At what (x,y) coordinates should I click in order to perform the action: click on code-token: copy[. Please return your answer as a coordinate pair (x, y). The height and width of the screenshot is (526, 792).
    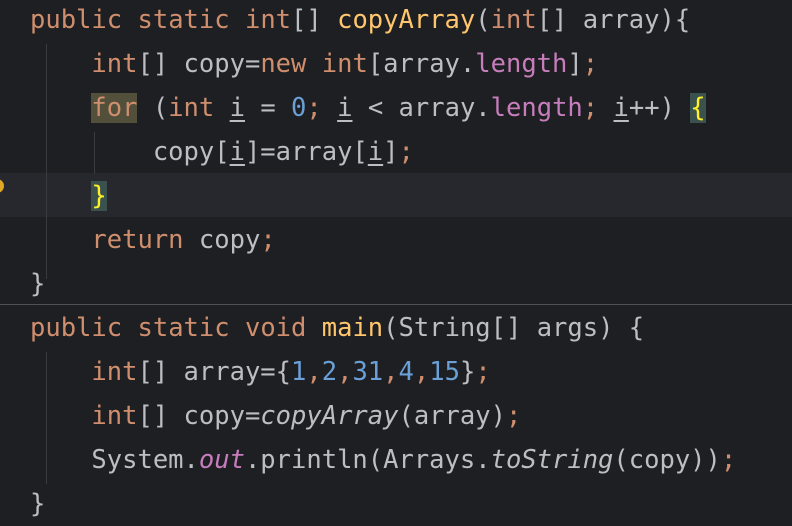
    Looking at the image, I should click on (130, 152).